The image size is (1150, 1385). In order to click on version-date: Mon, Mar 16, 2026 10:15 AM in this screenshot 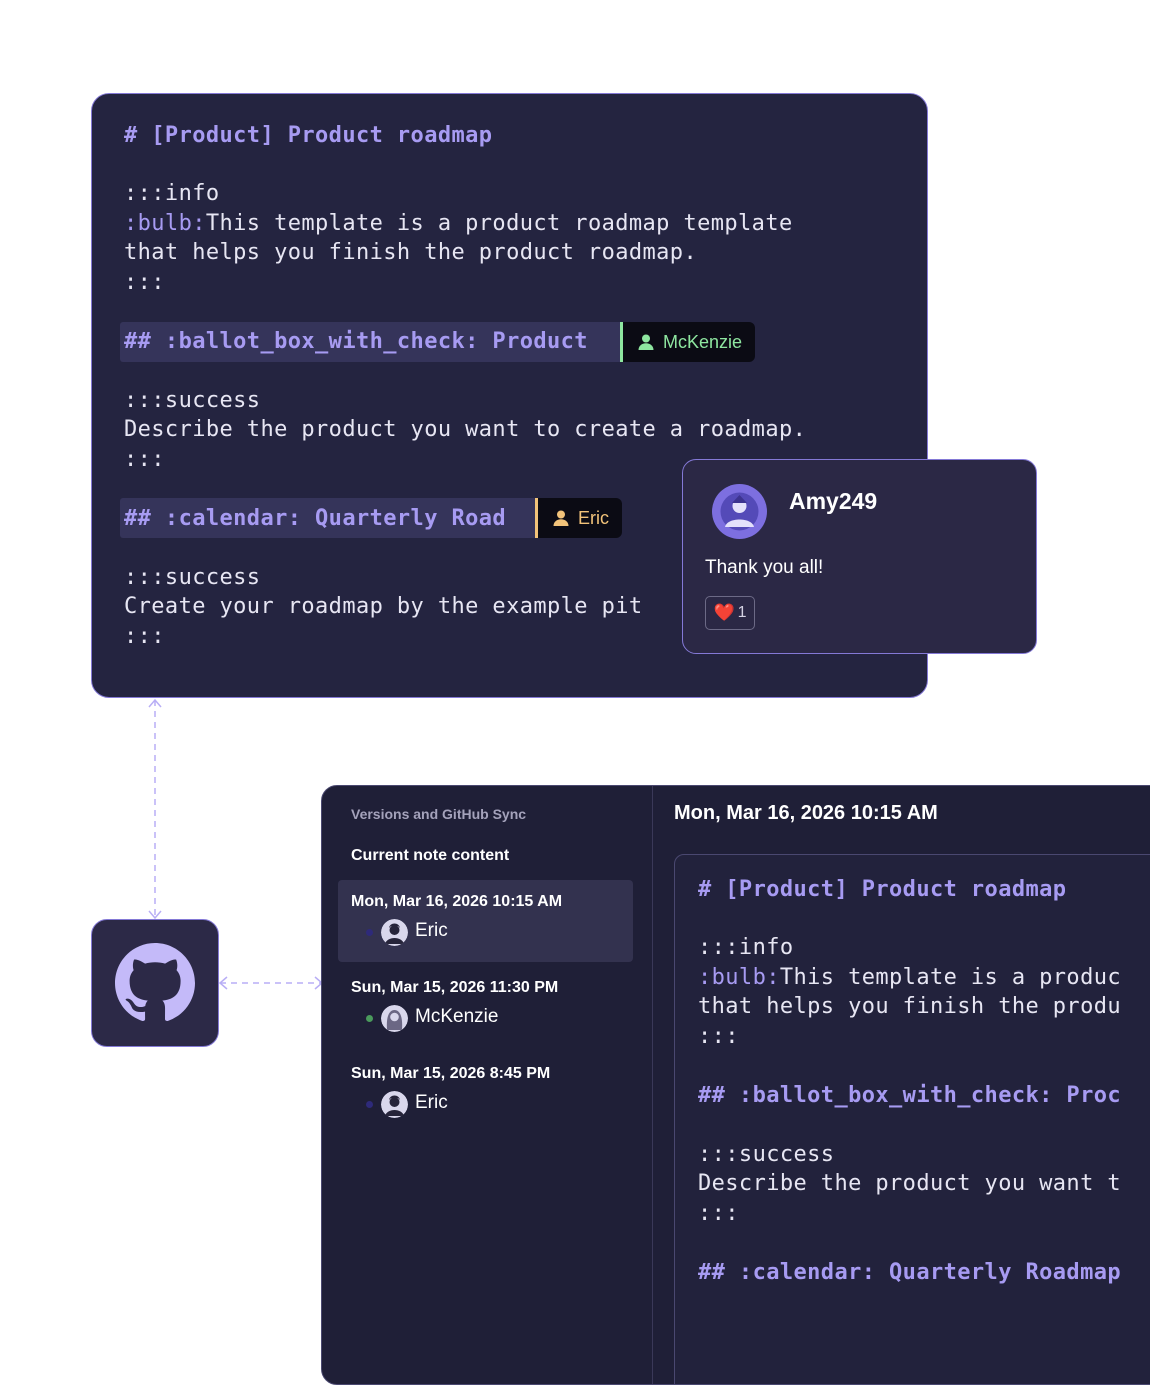, I will do `click(457, 901)`.